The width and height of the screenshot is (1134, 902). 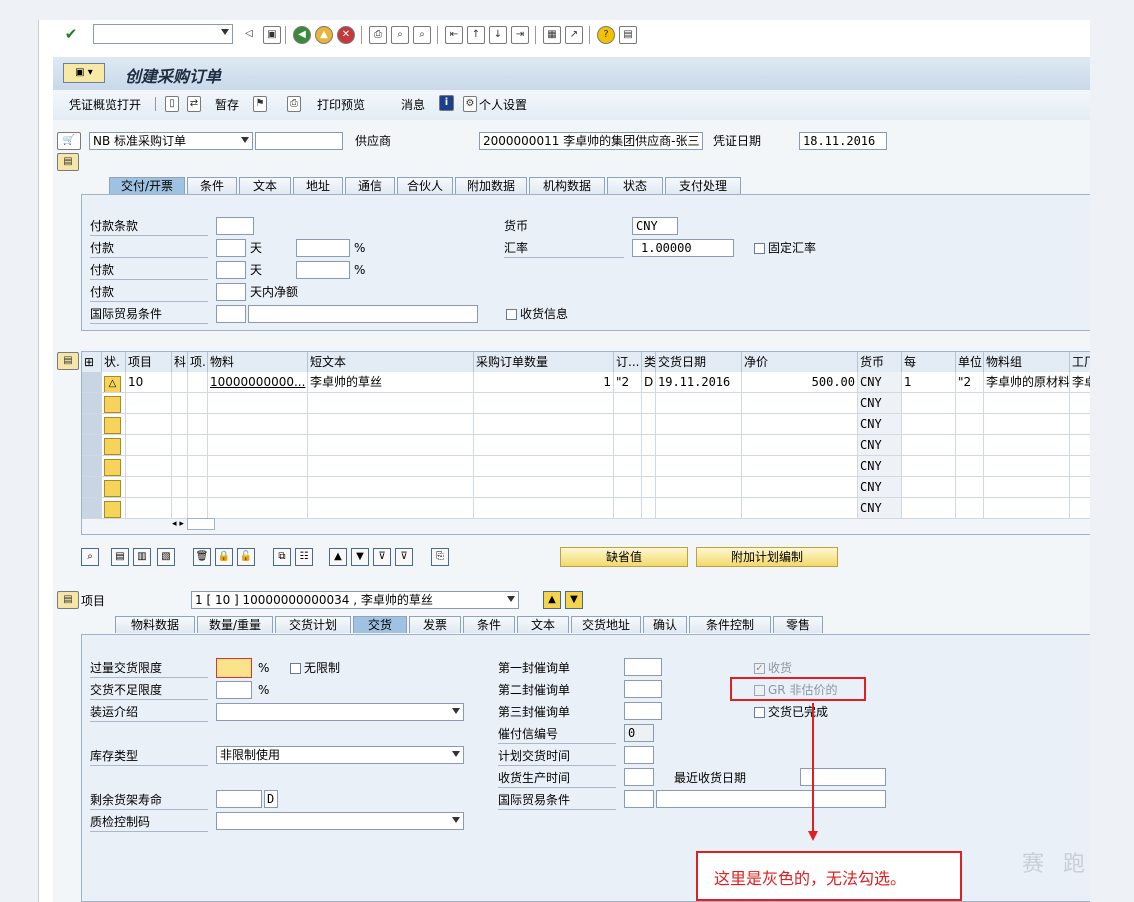 I want to click on fixed-rate-checkbox, so click(x=759, y=248).